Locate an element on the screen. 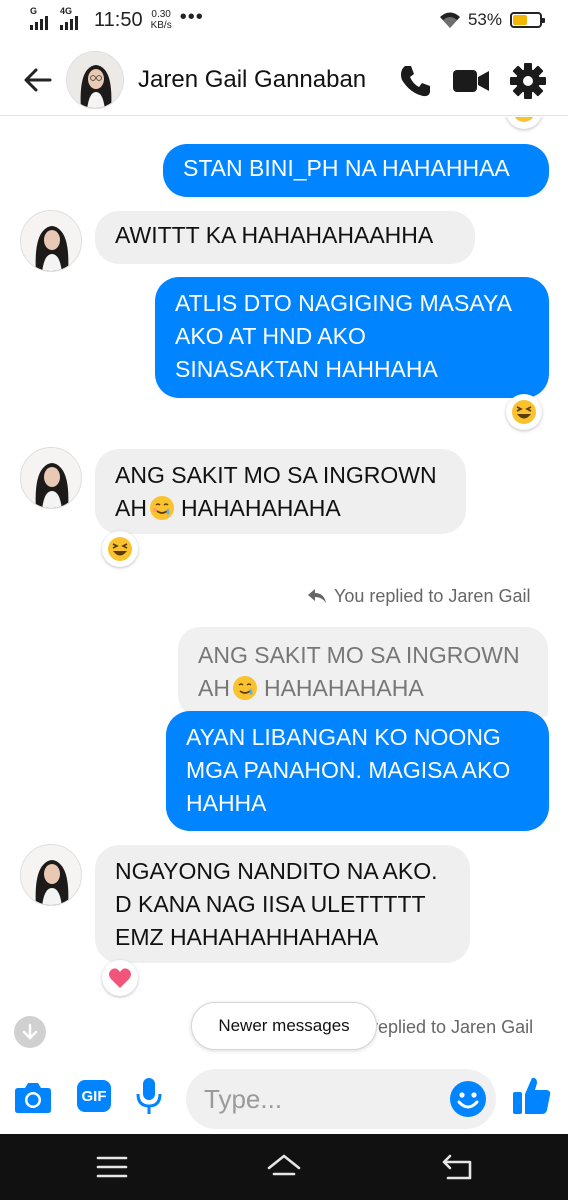  home-icon is located at coordinates (284, 1167).